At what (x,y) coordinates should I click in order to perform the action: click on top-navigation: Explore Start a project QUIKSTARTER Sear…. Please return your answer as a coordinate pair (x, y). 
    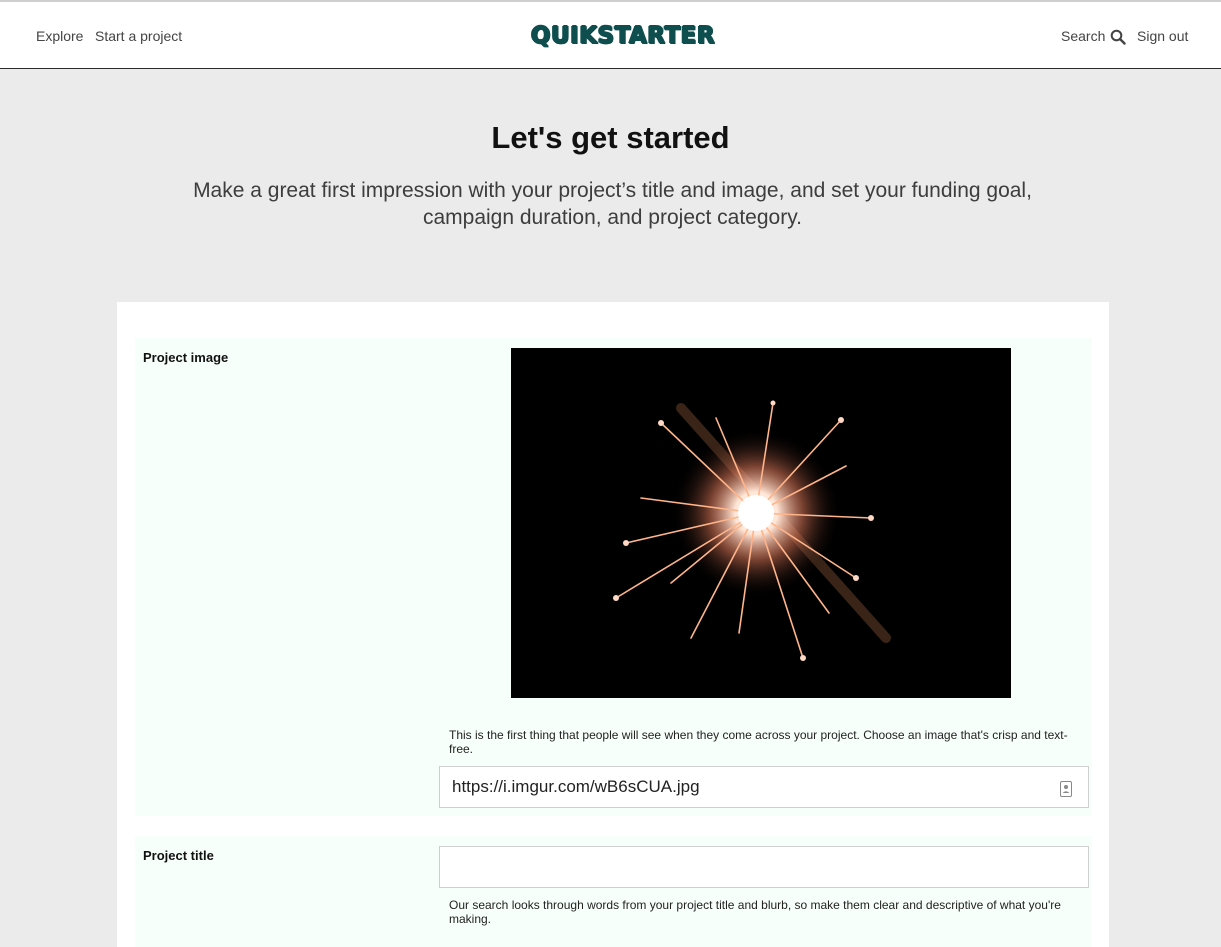
    Looking at the image, I should click on (610, 34).